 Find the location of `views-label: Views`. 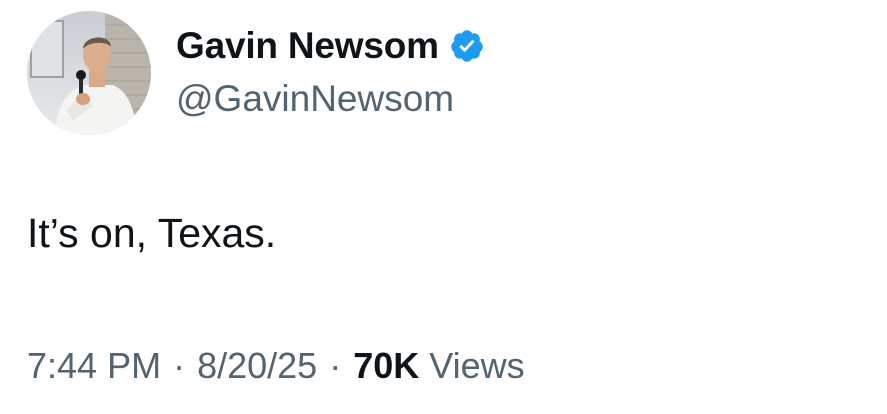

views-label: Views is located at coordinates (476, 366).